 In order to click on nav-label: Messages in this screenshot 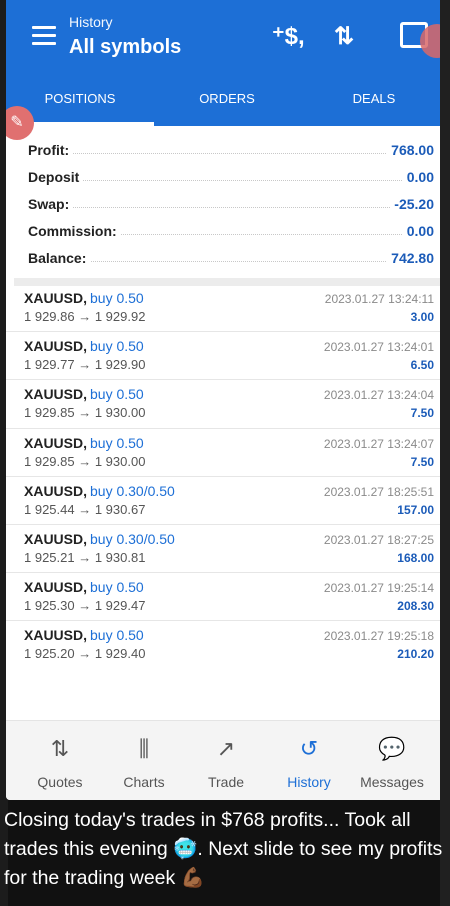, I will do `click(392, 782)`.